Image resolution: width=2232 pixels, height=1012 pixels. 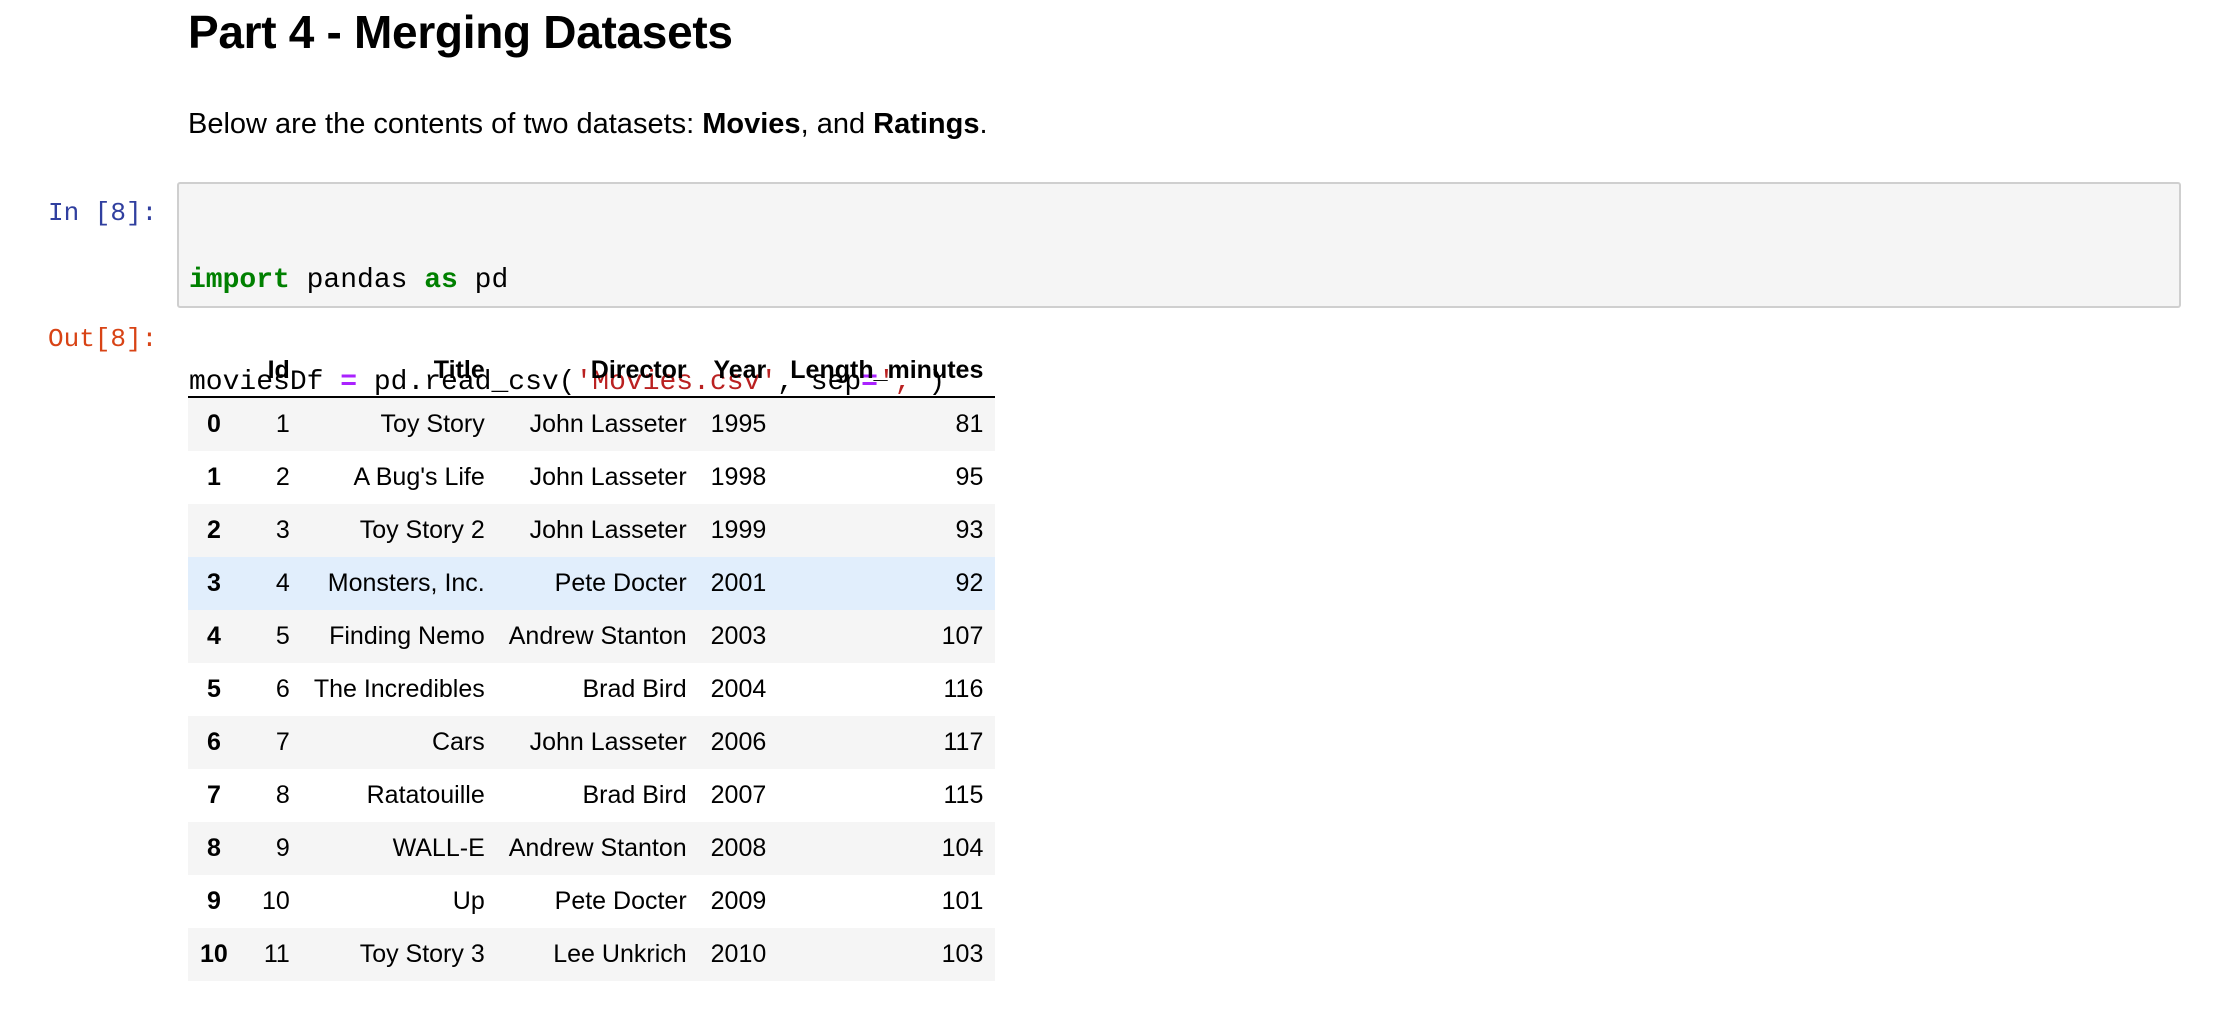 I want to click on cell-id: 11, so click(x=276, y=954).